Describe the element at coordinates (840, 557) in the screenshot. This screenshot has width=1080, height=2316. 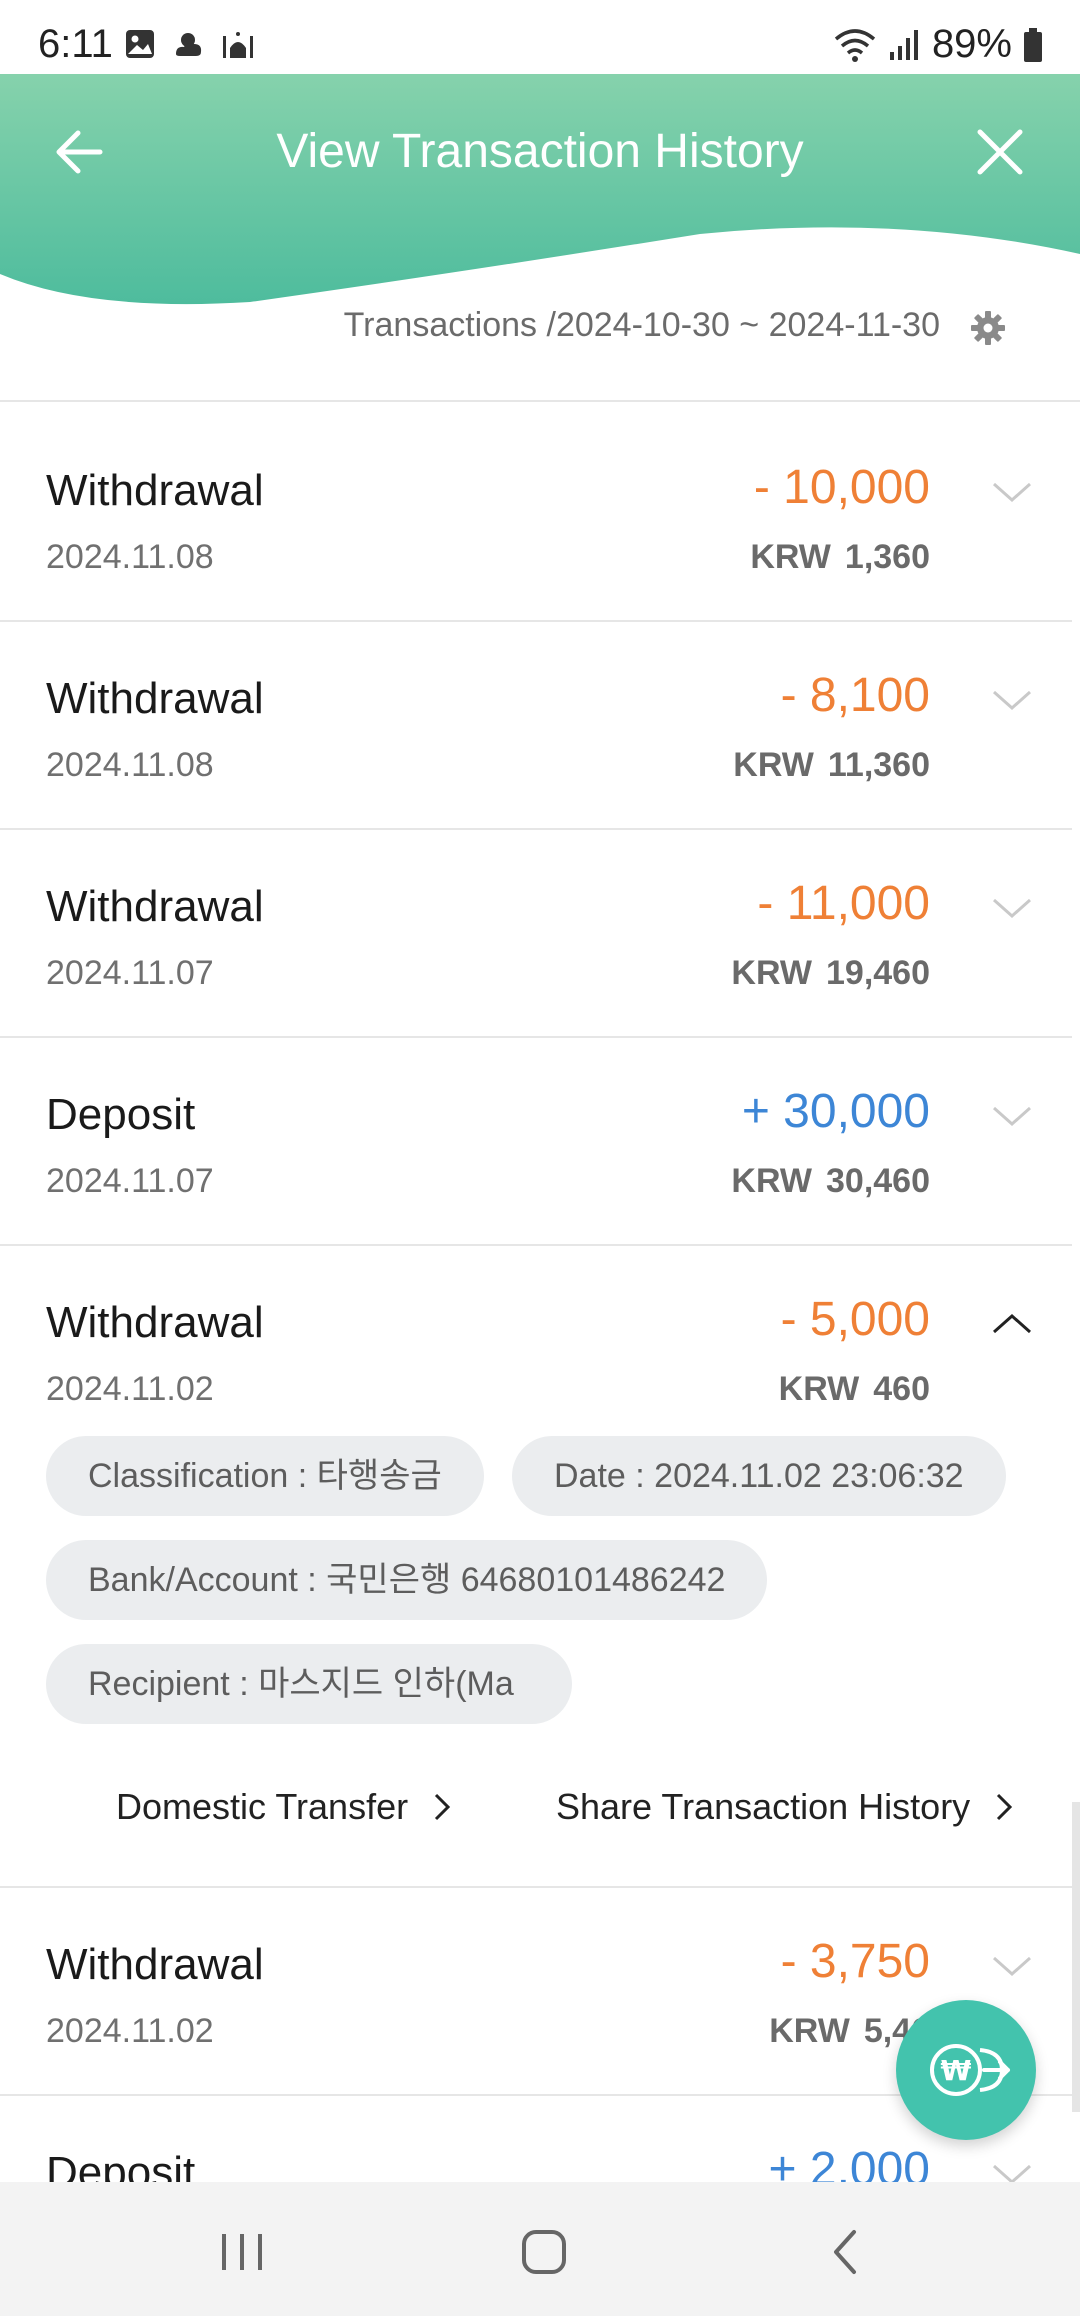
I see `transaction-balance: KRW 1,360` at that location.